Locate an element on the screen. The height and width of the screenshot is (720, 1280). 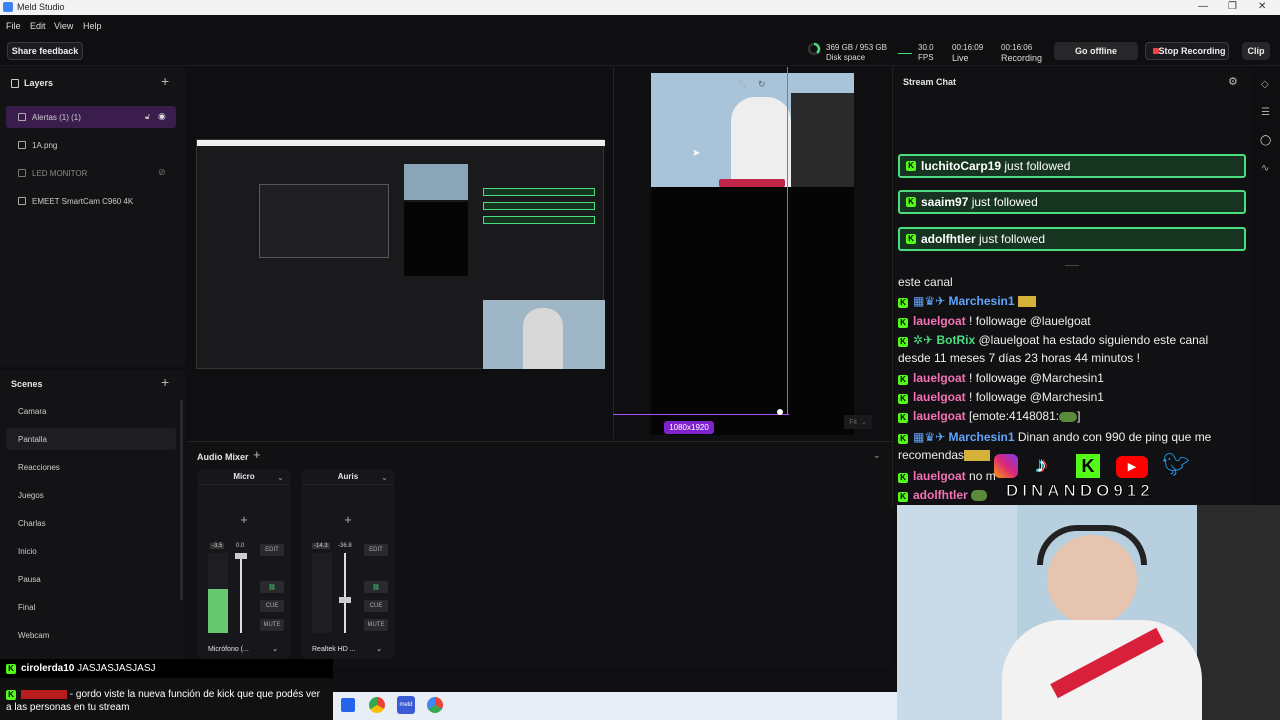
audio-wave-icon: ∿ is located at coordinates (1265, 168).